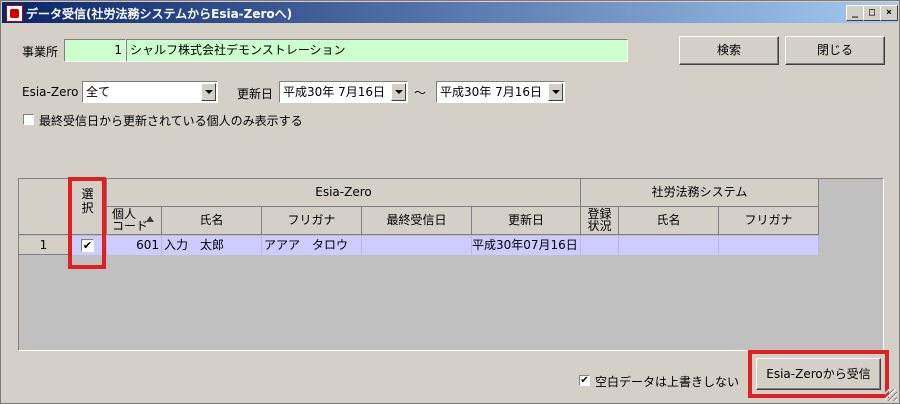  Describe the element at coordinates (28, 119) in the screenshot. I see `filter-updated-checkbox` at that location.